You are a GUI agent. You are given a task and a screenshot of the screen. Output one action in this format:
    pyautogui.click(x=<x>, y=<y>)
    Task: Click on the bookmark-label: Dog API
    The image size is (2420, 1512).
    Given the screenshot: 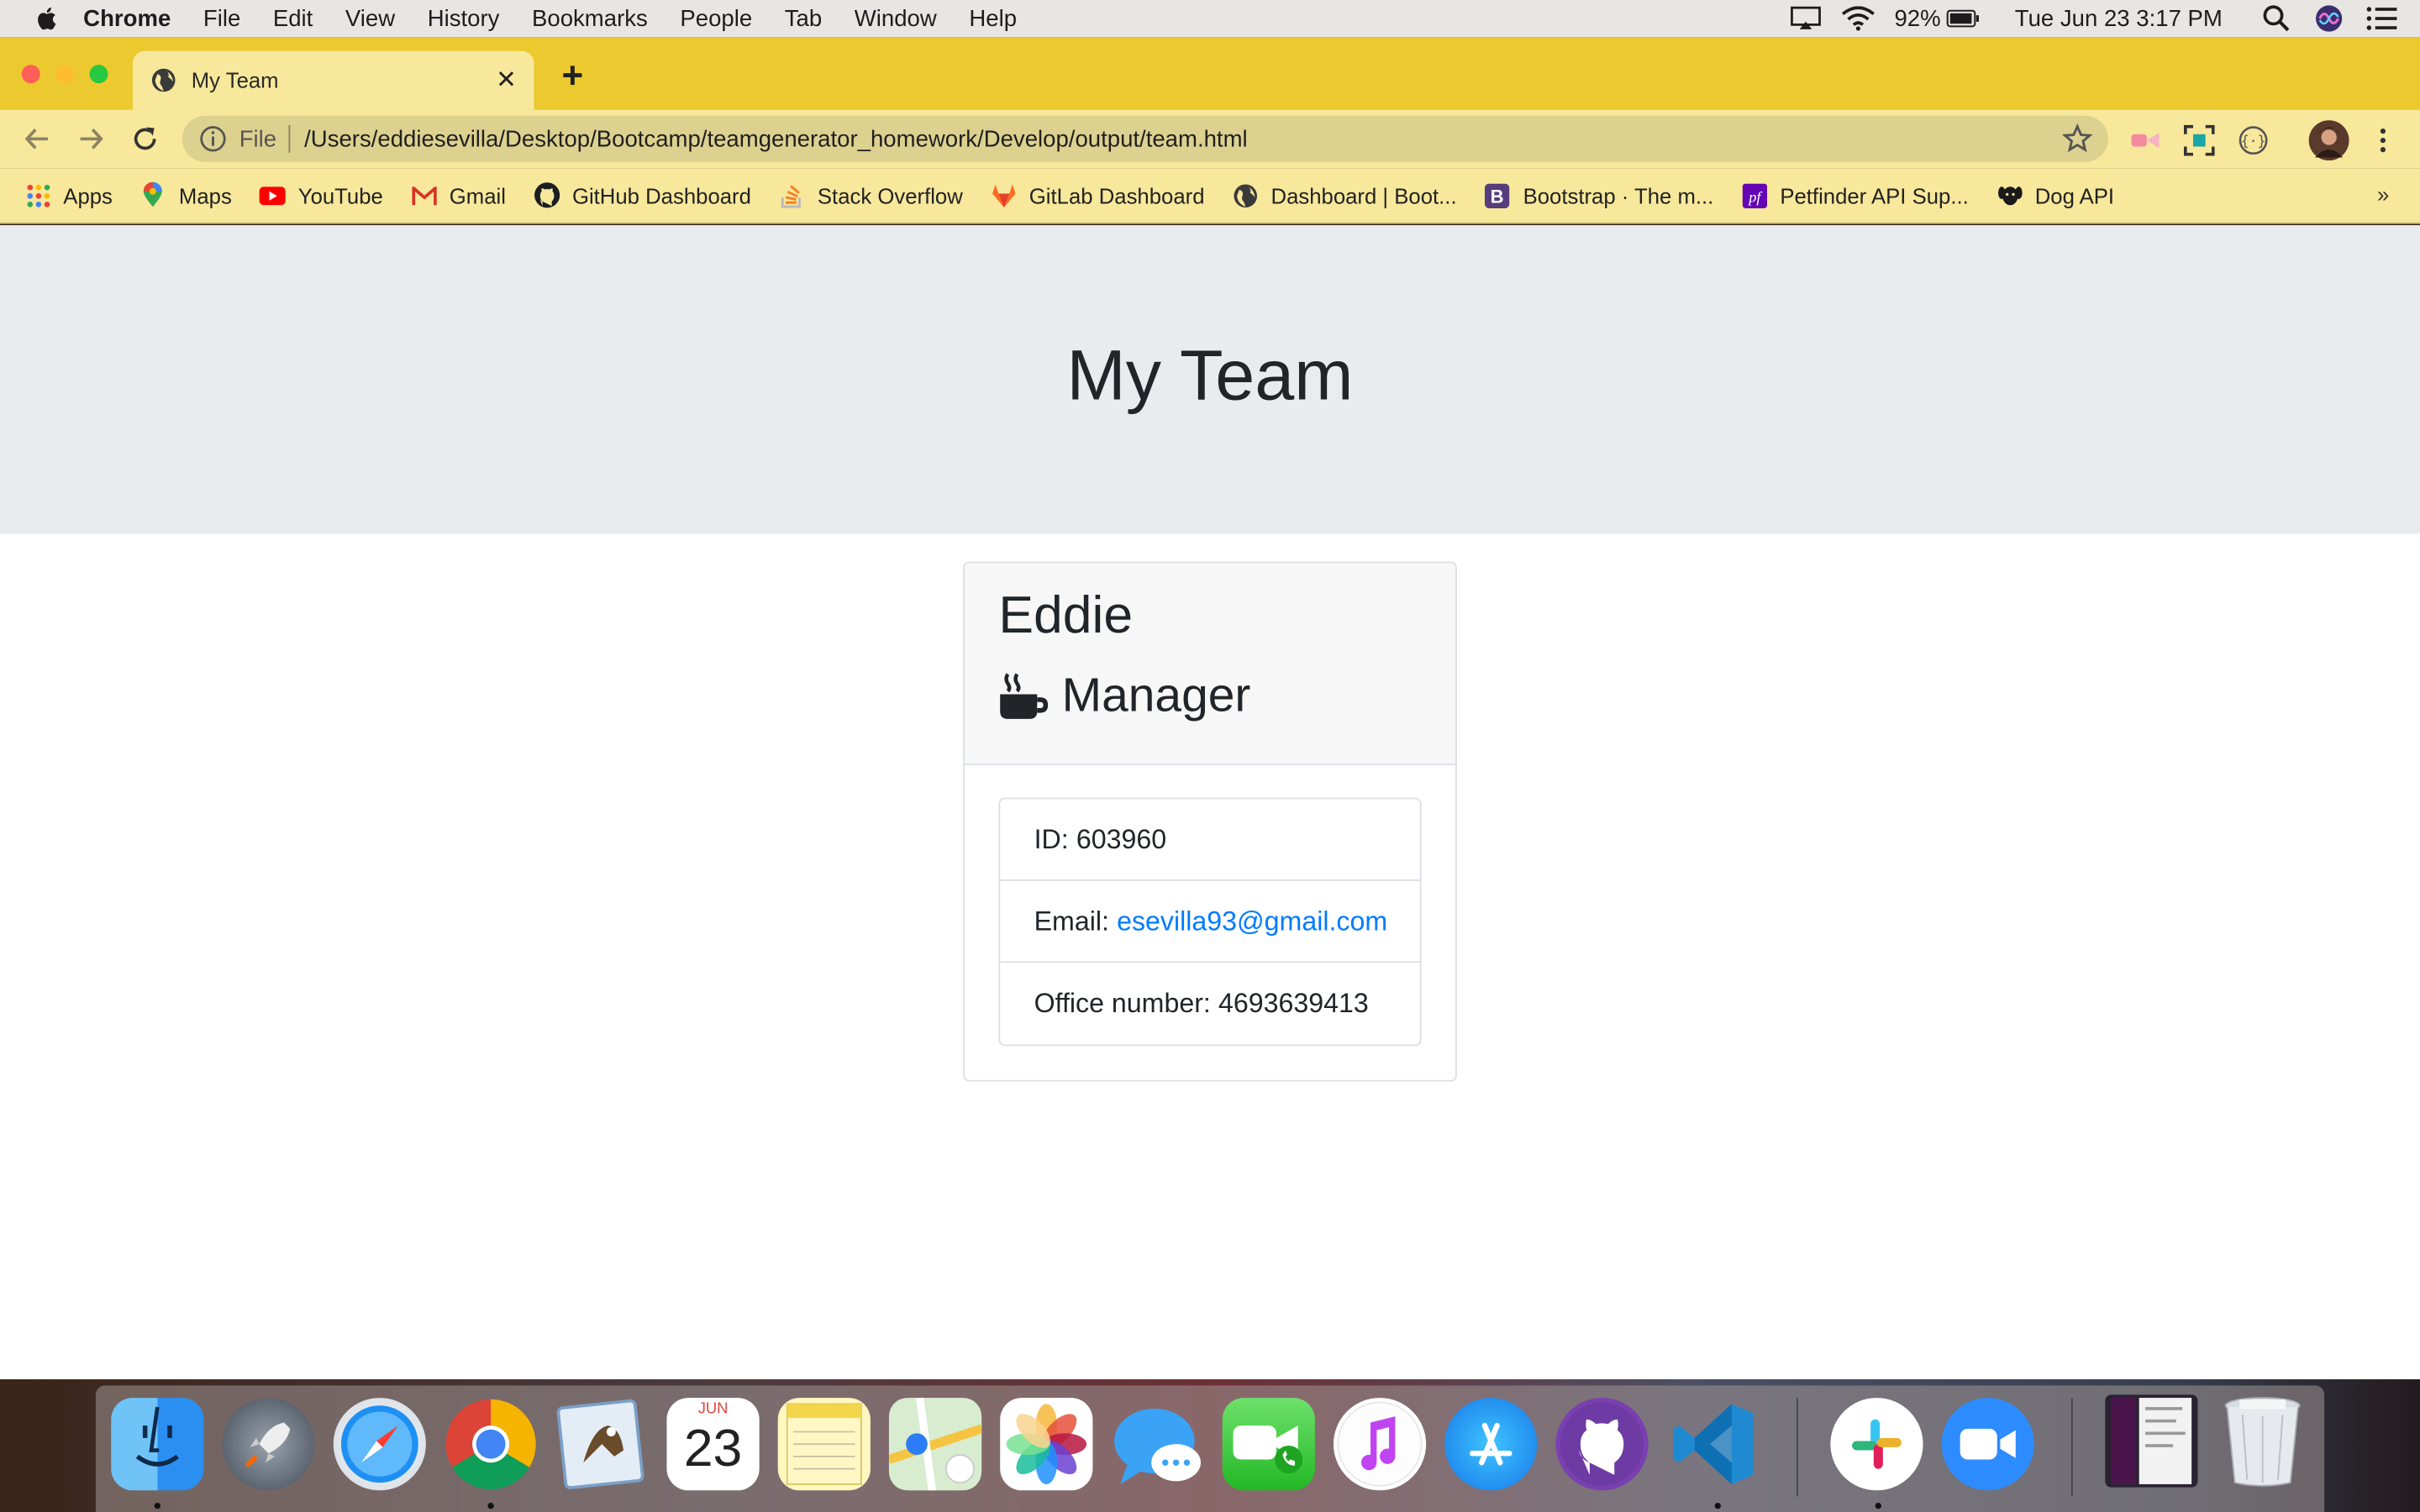 What is the action you would take?
    pyautogui.click(x=2074, y=195)
    